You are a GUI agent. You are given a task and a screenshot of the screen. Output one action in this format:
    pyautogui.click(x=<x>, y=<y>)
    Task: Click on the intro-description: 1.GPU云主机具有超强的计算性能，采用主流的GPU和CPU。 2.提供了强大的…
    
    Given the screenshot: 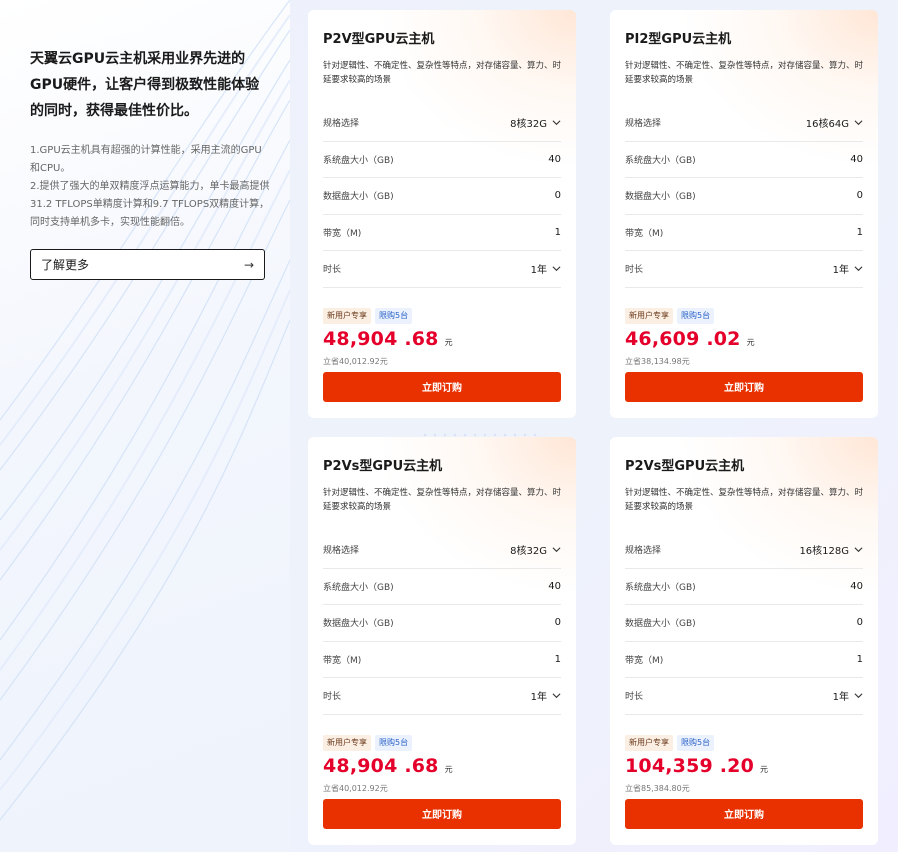 What is the action you would take?
    pyautogui.click(x=150, y=187)
    